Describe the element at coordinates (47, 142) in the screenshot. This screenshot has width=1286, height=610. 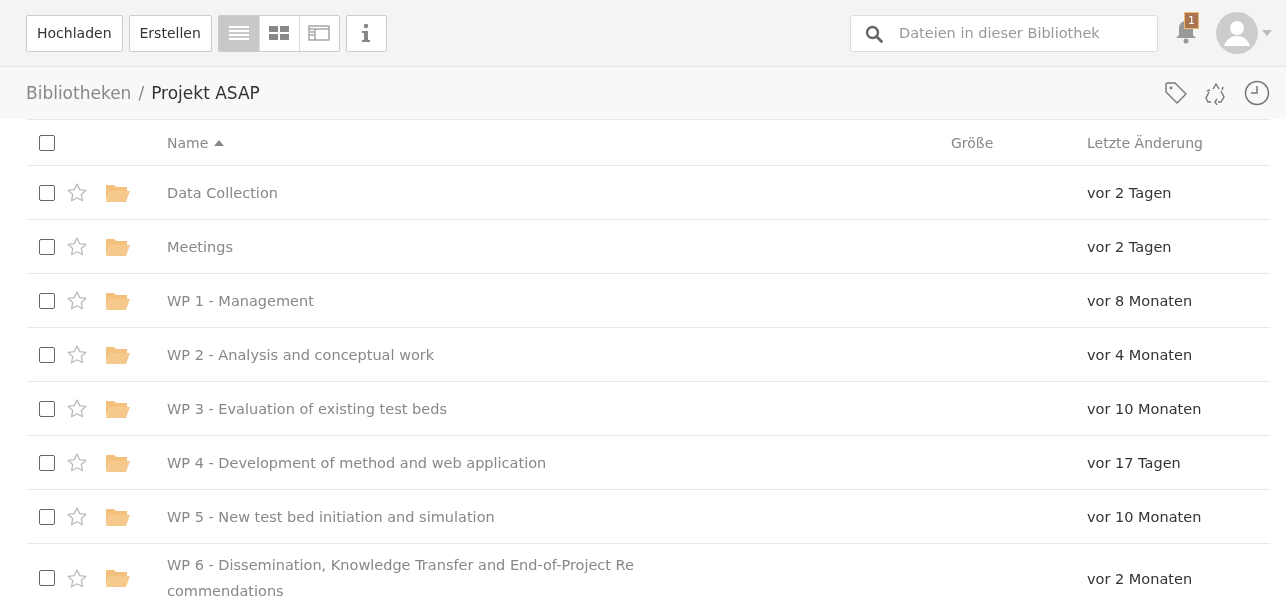
I see `select-all-checkbox` at that location.